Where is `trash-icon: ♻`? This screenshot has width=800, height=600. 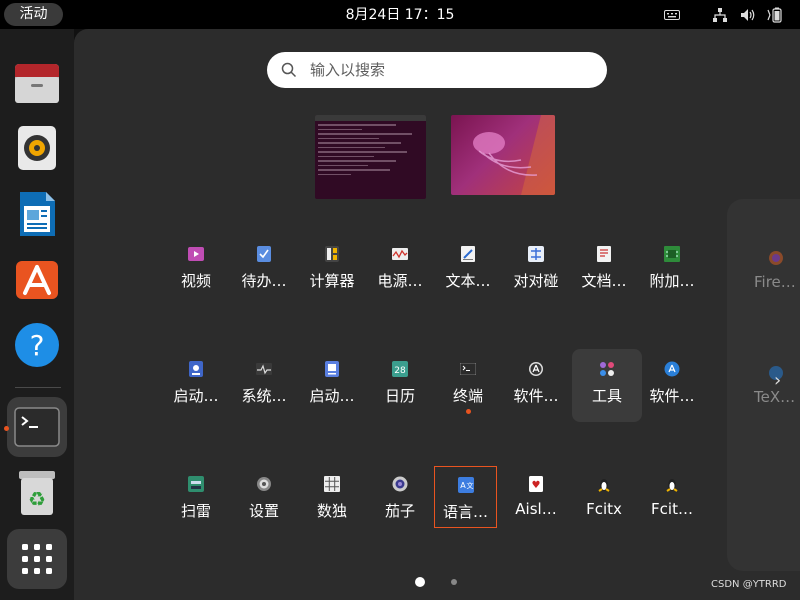
trash-icon: ♻ is located at coordinates (37, 493).